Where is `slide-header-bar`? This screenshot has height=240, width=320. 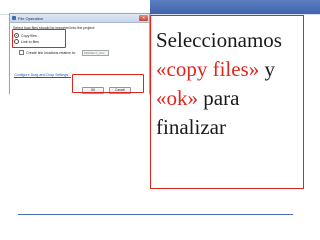 slide-header-bar is located at coordinates (160, 7).